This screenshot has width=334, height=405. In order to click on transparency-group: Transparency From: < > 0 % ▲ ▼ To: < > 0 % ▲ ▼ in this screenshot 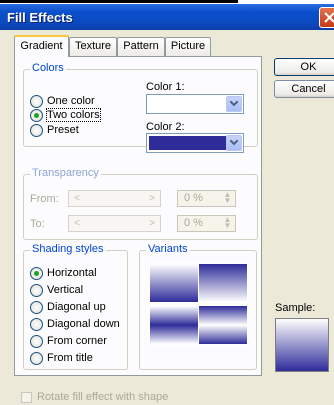, I will do `click(140, 203)`.